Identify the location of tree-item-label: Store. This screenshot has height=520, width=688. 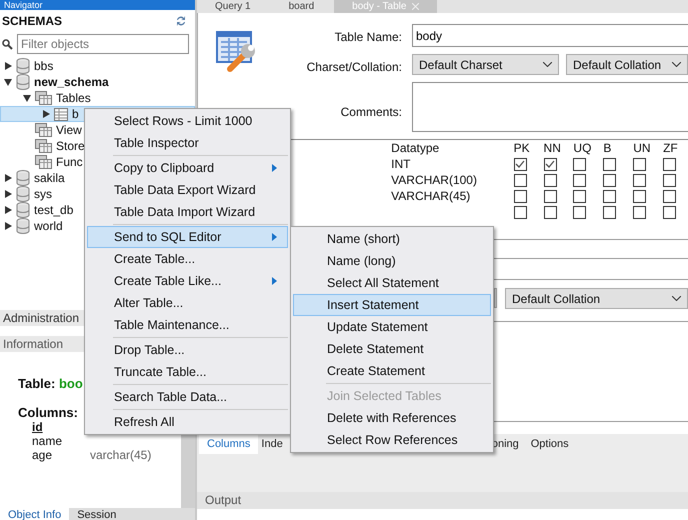
(70, 146).